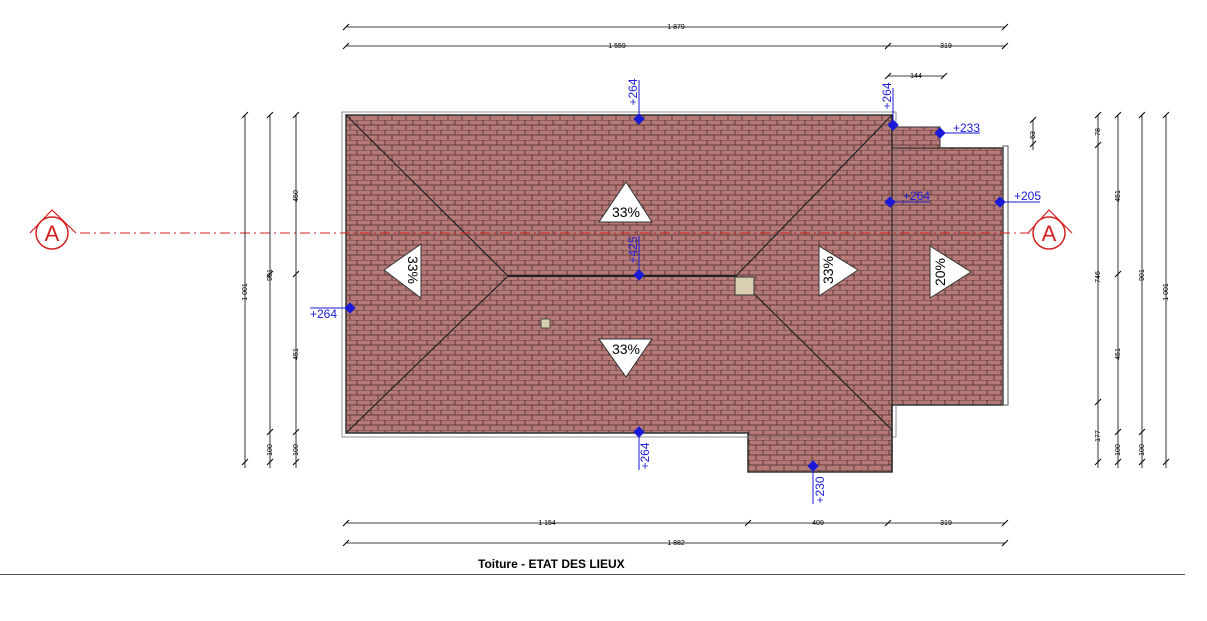 This screenshot has width=1207, height=621. I want to click on dim-right-177: 177, so click(1098, 436).